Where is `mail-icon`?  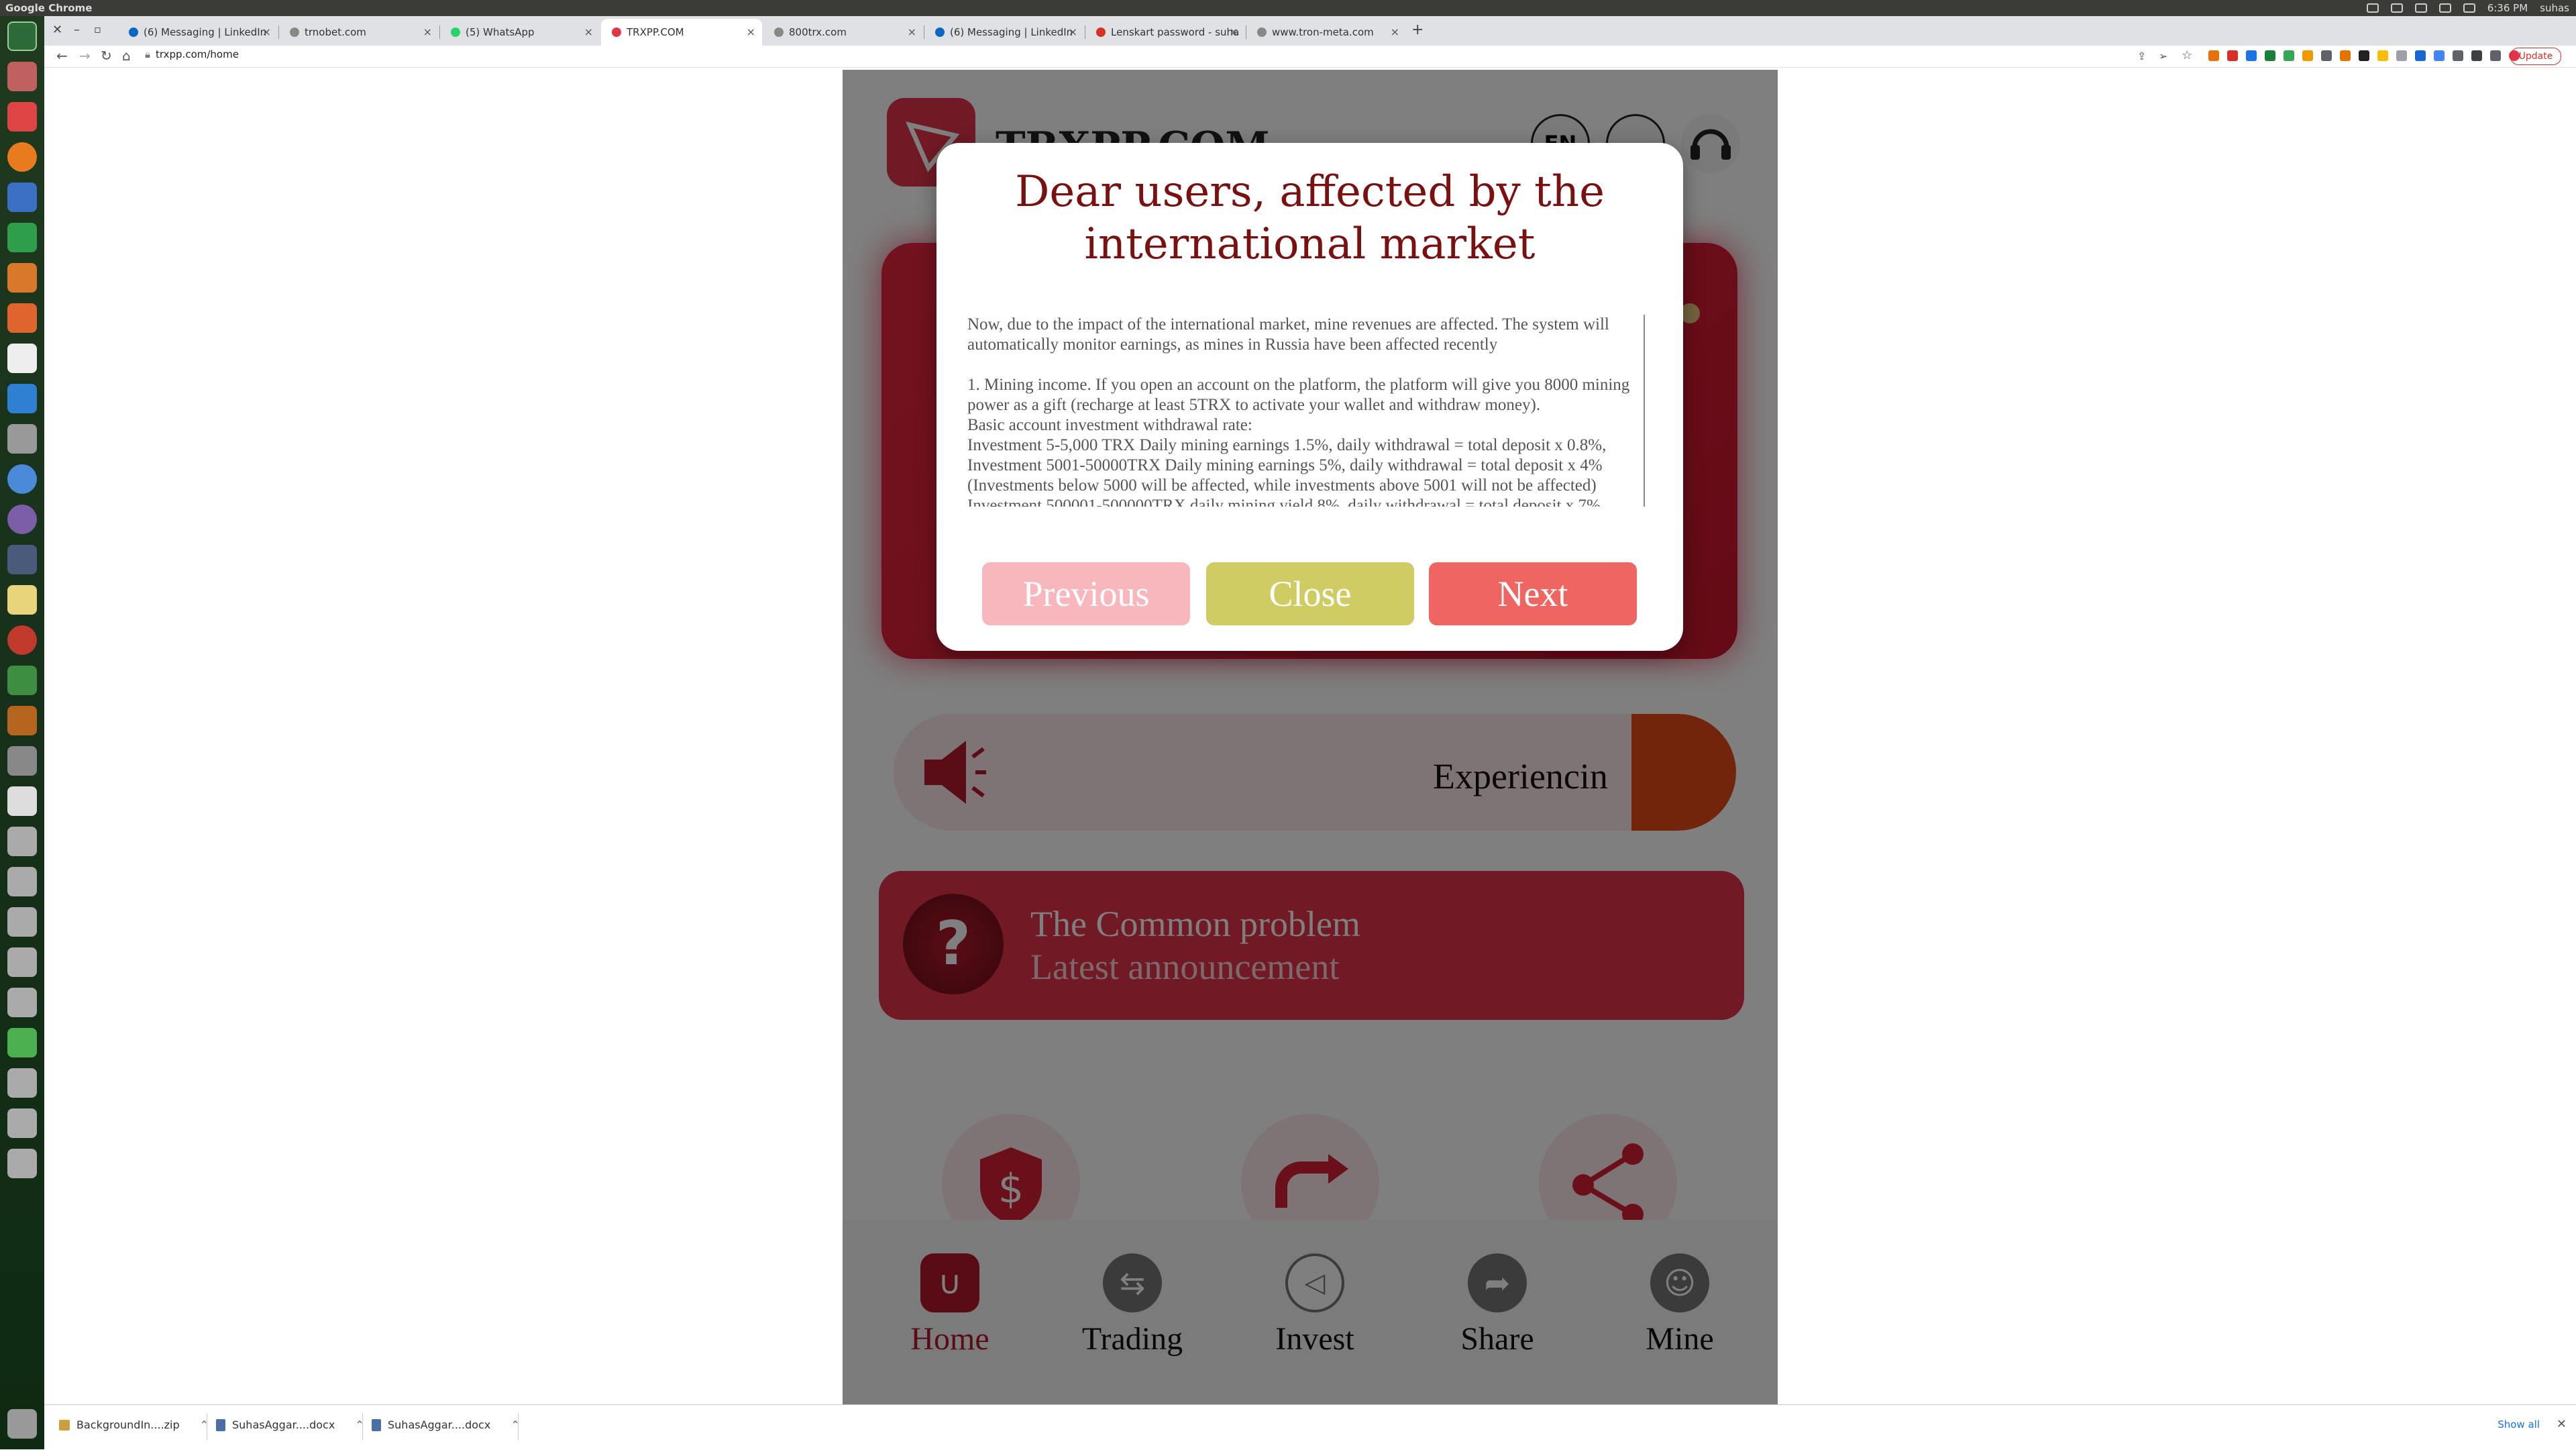
mail-icon is located at coordinates (2420, 8).